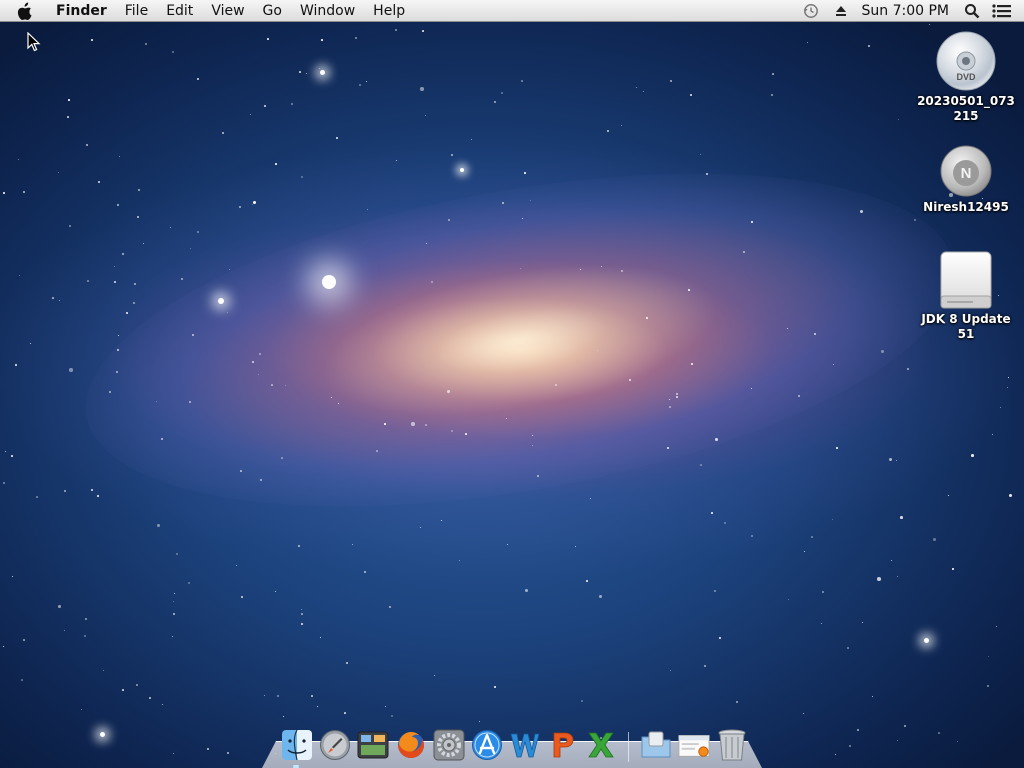 Image resolution: width=1024 pixels, height=768 pixels. Describe the element at coordinates (136, 11) in the screenshot. I see `menu-file: File` at that location.